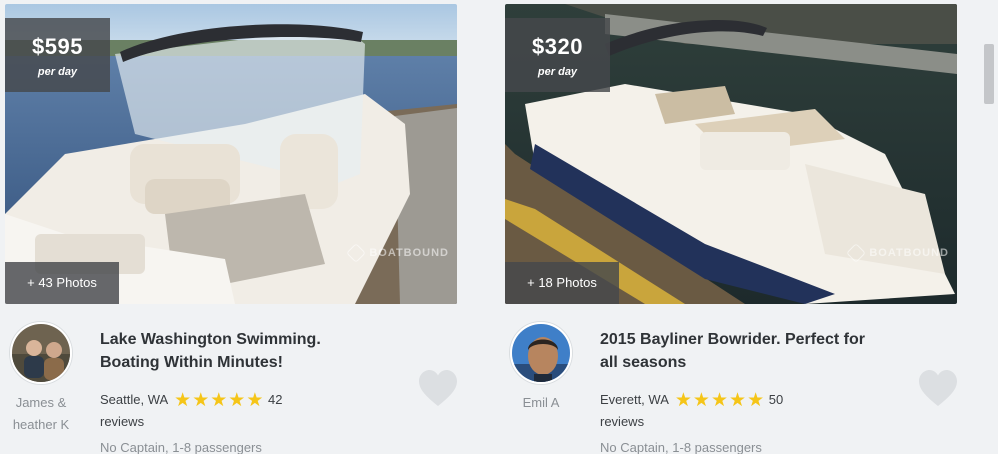 This screenshot has height=454, width=998. I want to click on photos-count-button: + 18 Photos, so click(562, 283).